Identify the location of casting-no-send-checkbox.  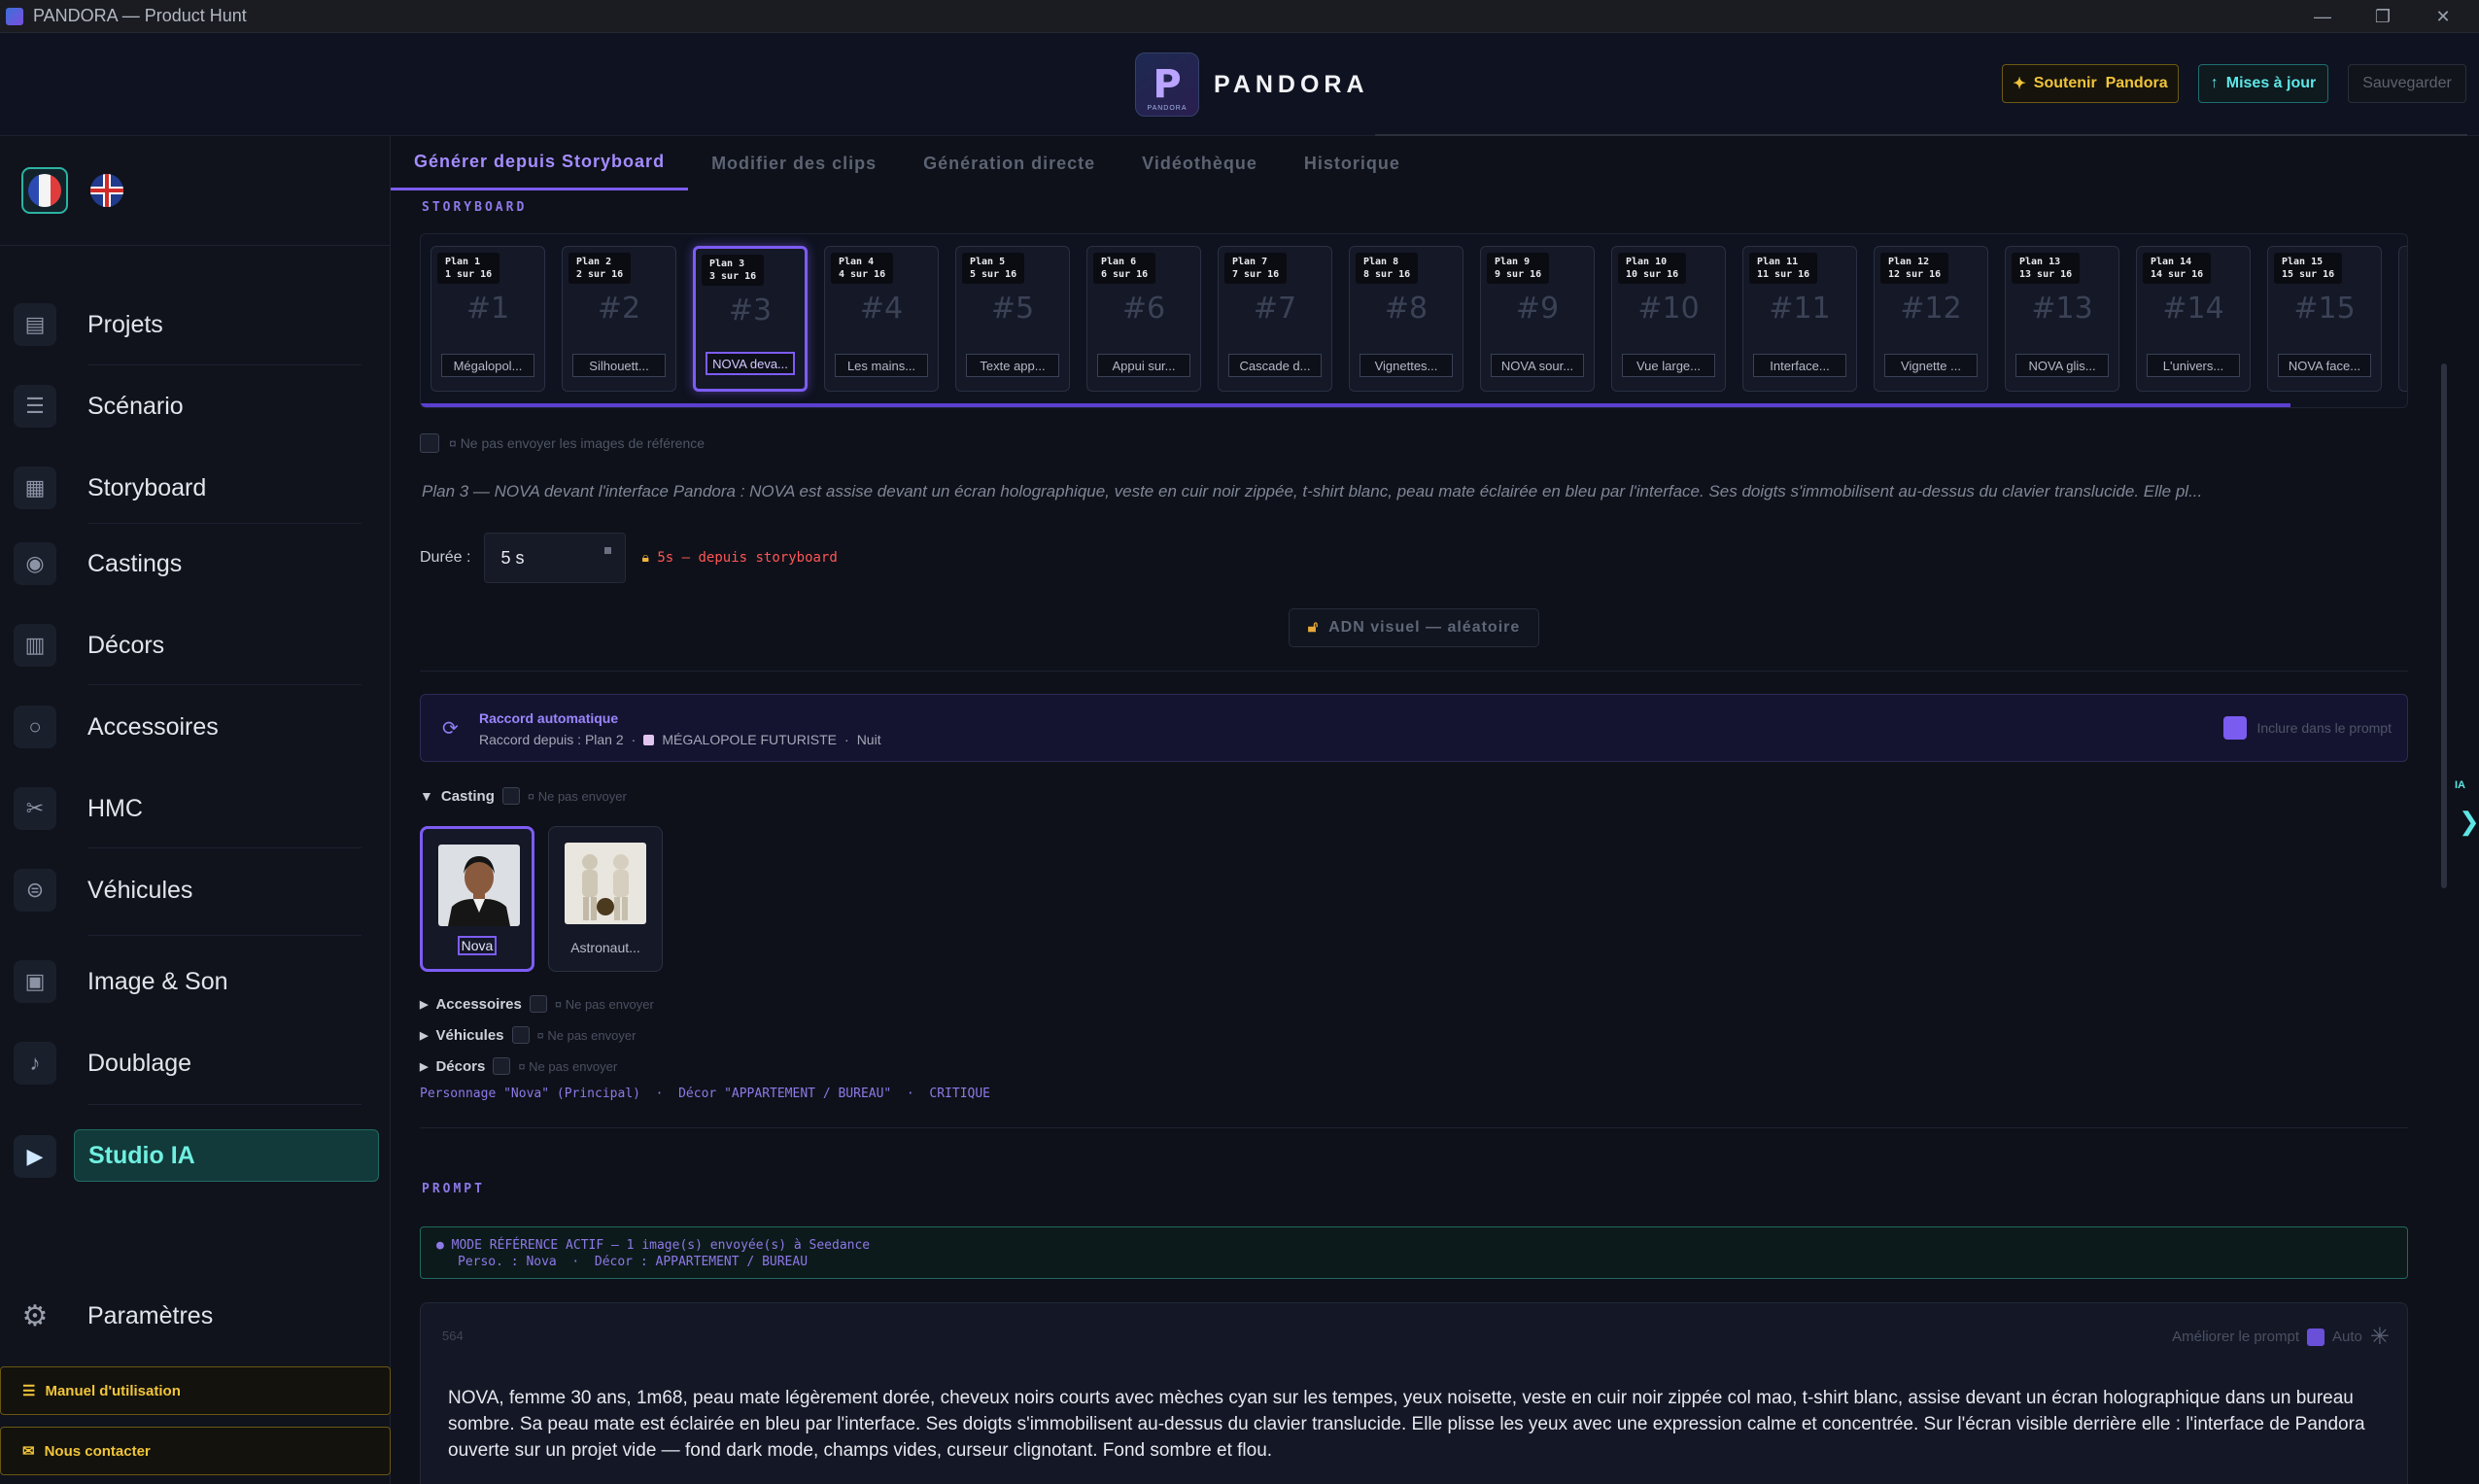
(510, 796).